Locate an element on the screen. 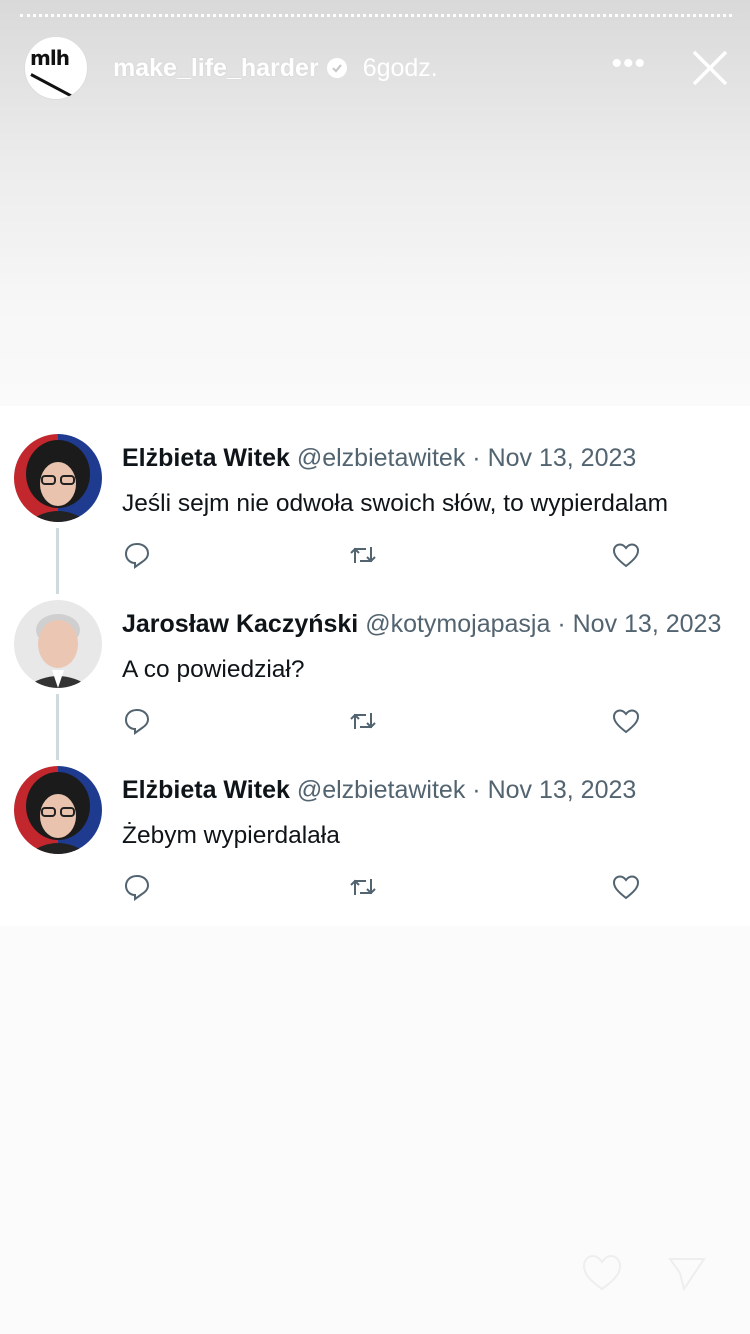 The image size is (750, 1334). close-icon is located at coordinates (710, 68).